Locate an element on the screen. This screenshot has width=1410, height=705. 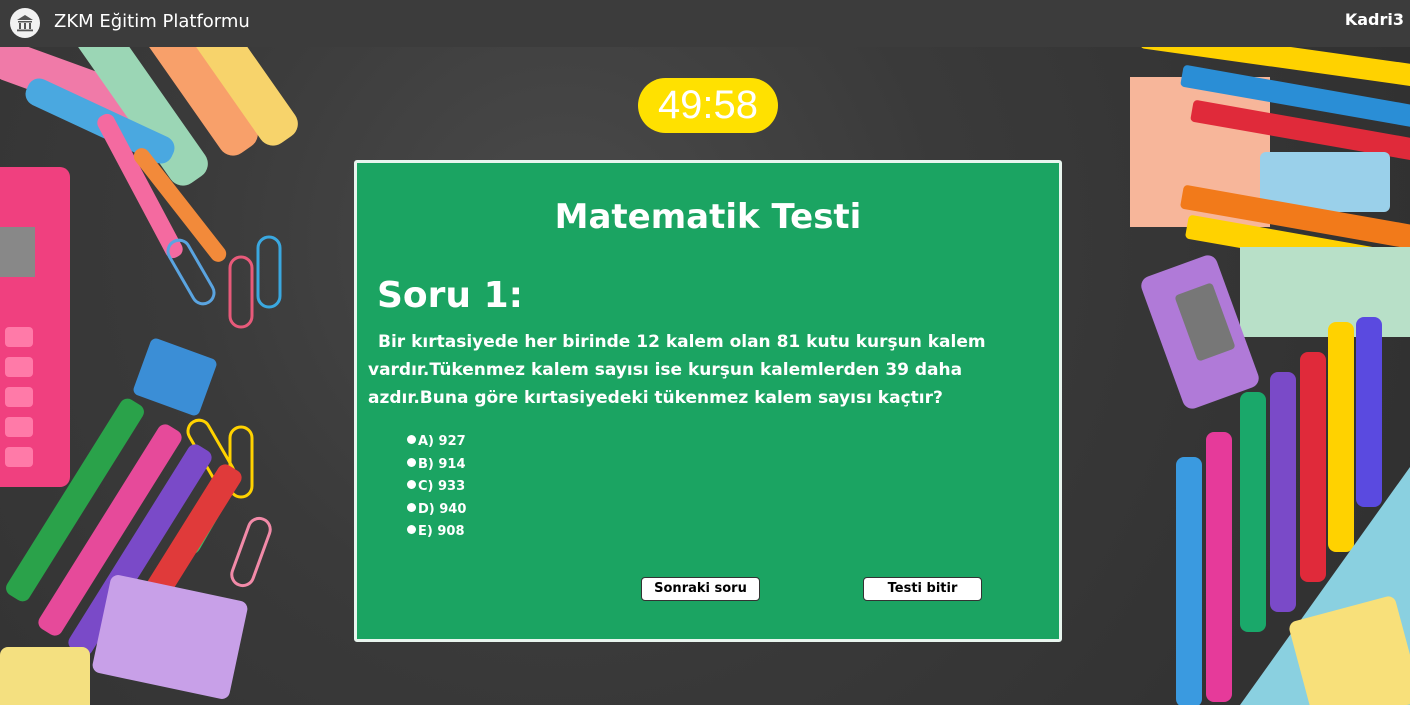
answer-option-label: E) 908 is located at coordinates (441, 531).